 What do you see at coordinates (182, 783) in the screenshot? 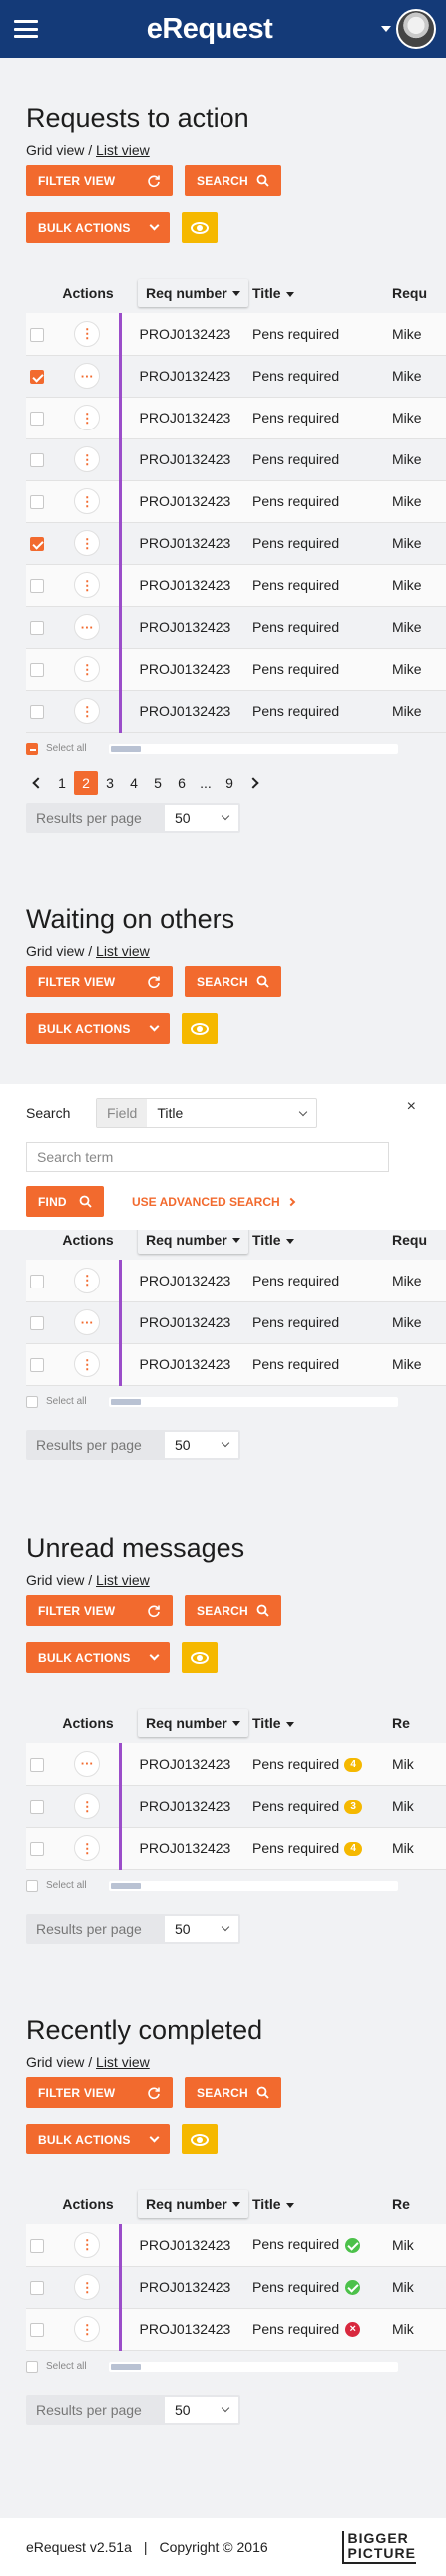
I see `page-6: 6` at bounding box center [182, 783].